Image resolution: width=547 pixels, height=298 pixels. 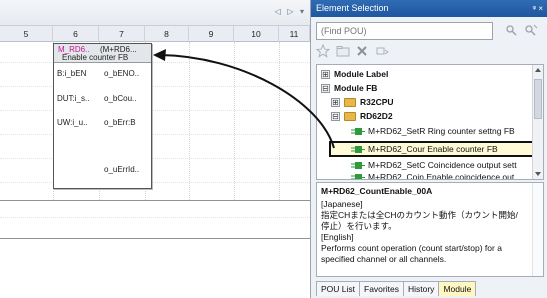 I want to click on tree-item-label: M+RD62_Coin Enable coincidence out, so click(x=441, y=176).